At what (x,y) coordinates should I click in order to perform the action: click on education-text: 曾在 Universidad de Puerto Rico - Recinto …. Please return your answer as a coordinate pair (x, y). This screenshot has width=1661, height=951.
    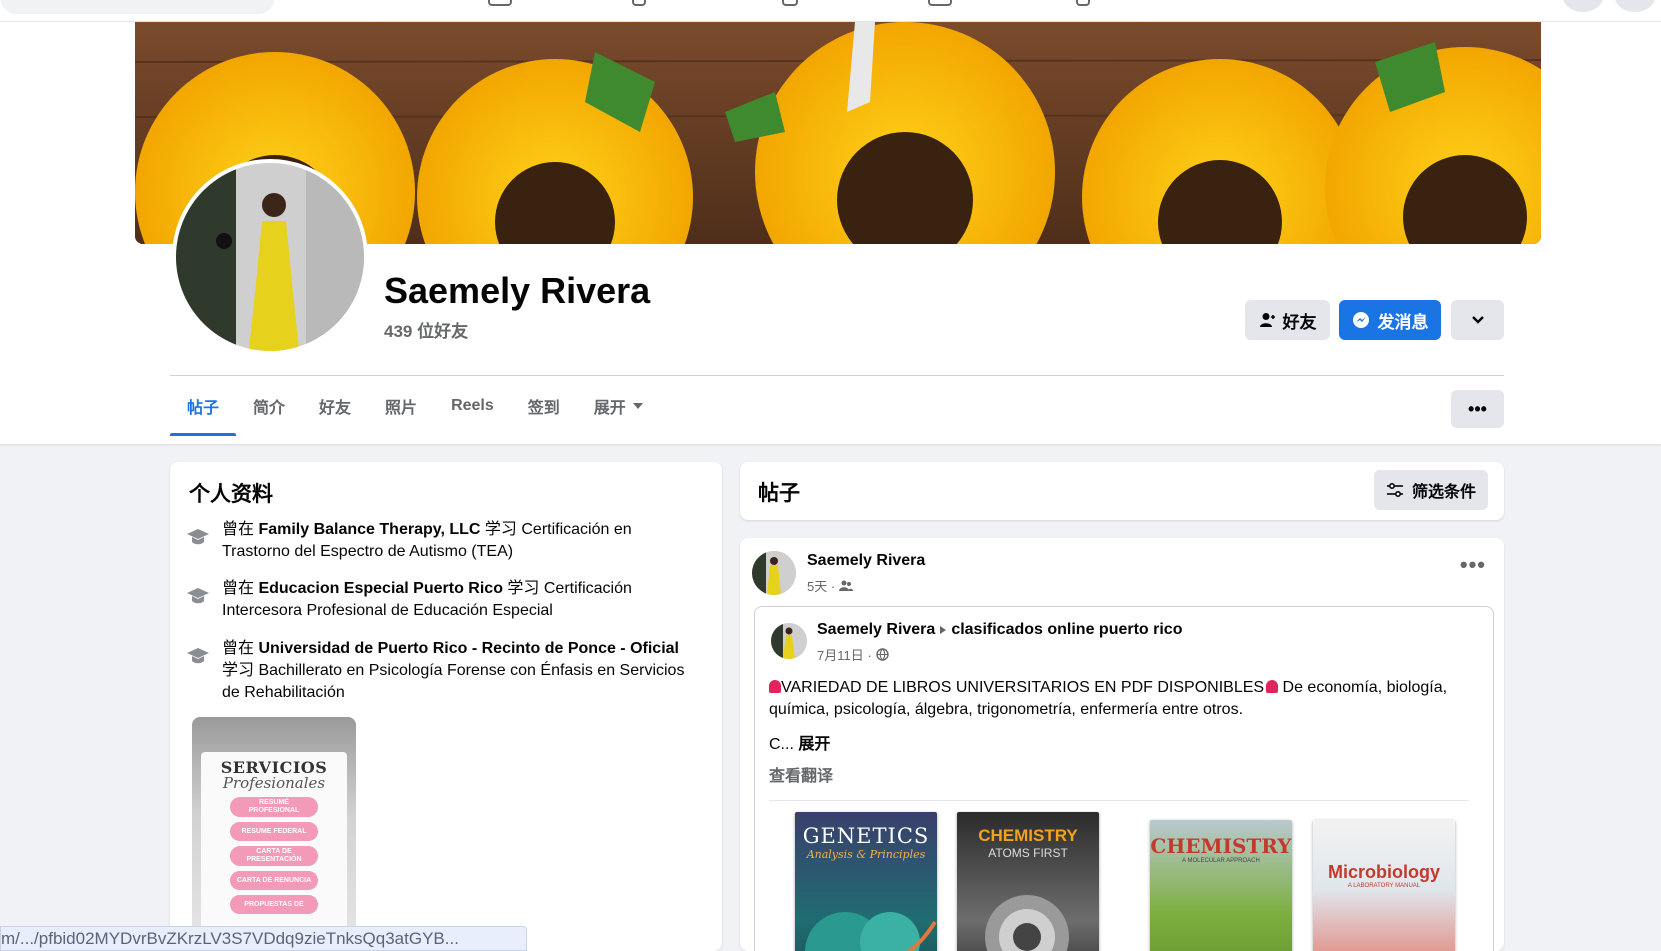
    Looking at the image, I should click on (459, 671).